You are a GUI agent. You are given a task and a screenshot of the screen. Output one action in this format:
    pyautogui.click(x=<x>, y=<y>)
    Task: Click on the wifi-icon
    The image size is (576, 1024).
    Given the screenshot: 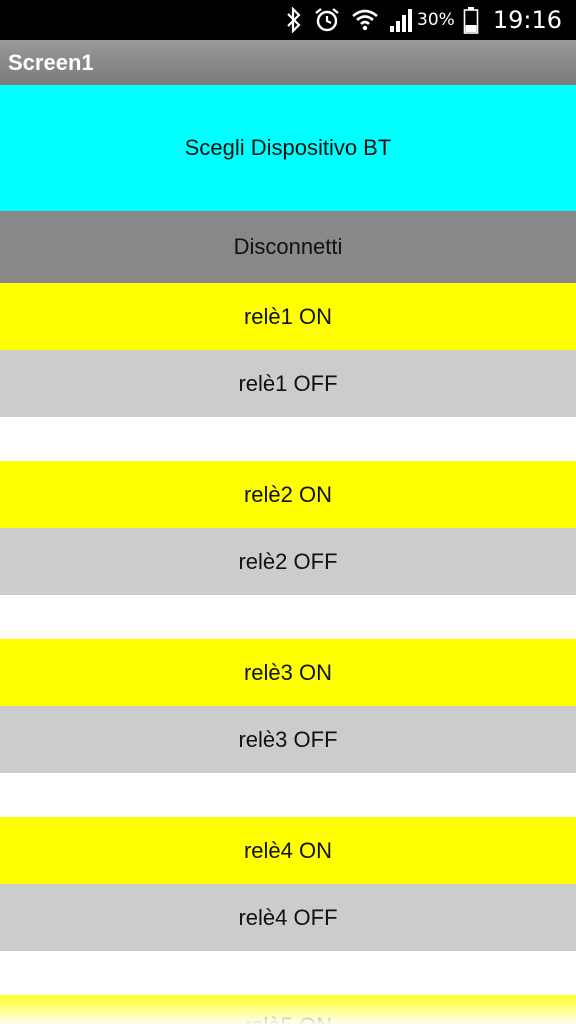 What is the action you would take?
    pyautogui.click(x=365, y=20)
    